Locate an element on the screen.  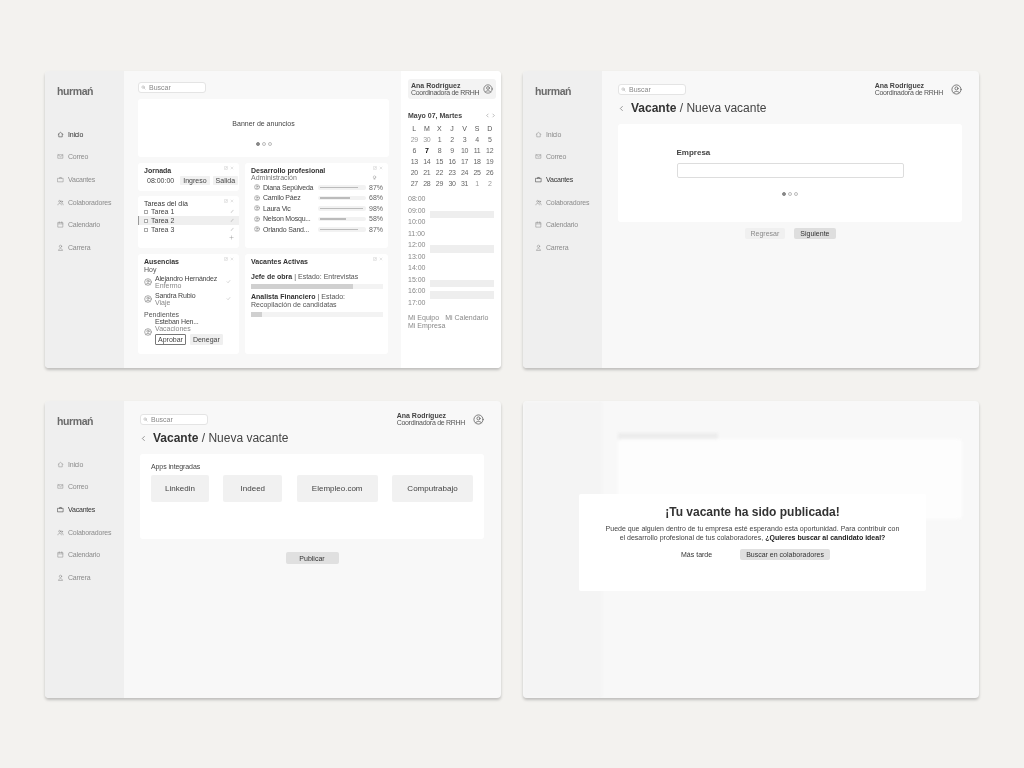
modal-title: ¡Tu vacante ha sido publicada! is located at coordinates (752, 512).